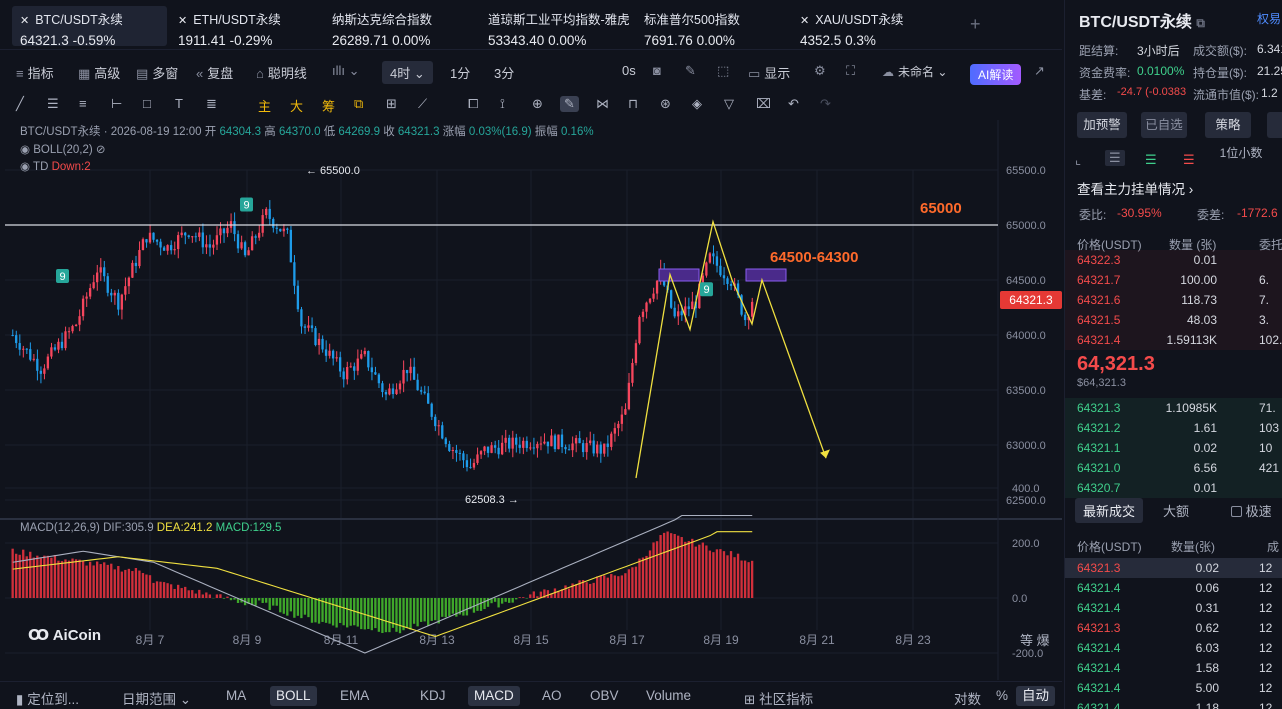  Describe the element at coordinates (504, 72) in the screenshot. I see `interval-3m: 3分` at that location.